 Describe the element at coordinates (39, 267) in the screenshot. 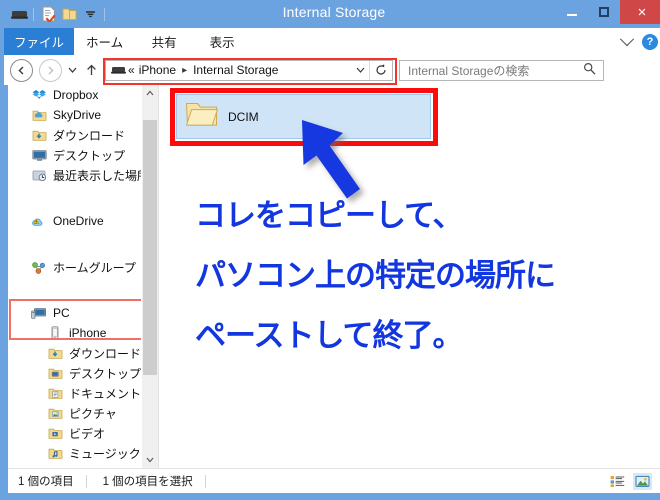

I see `homegroup-icon` at that location.